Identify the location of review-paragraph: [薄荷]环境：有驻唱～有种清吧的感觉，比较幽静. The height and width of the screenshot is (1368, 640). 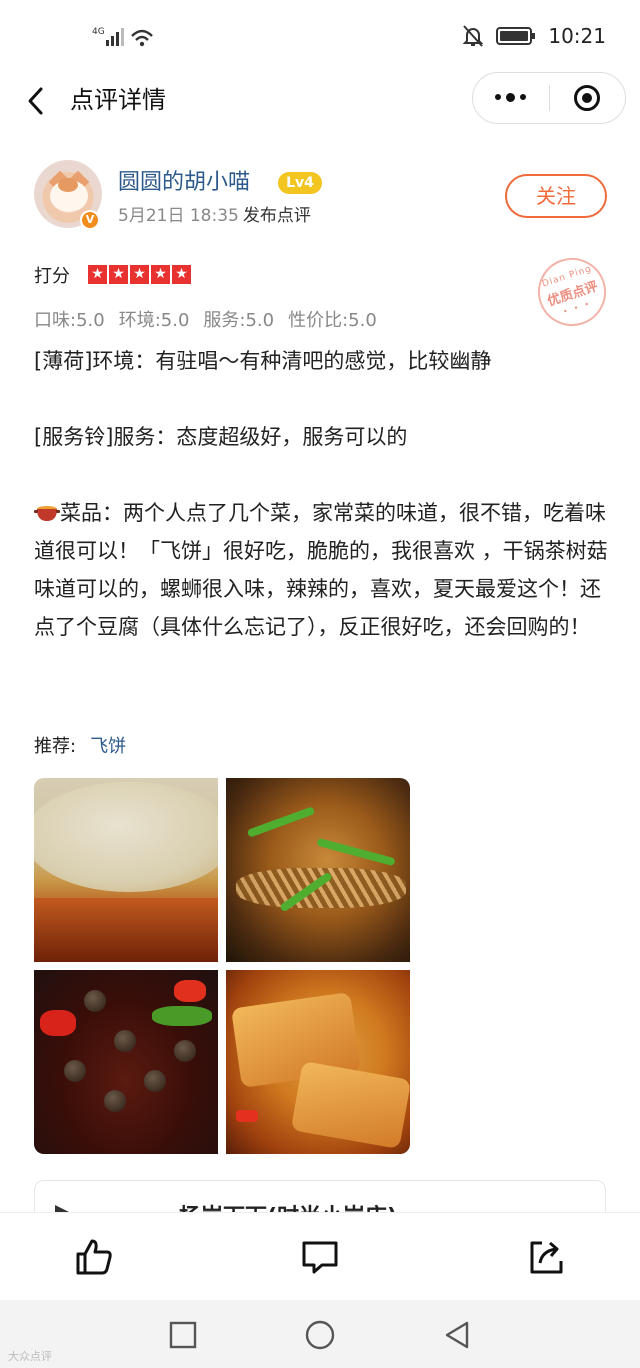
(263, 361).